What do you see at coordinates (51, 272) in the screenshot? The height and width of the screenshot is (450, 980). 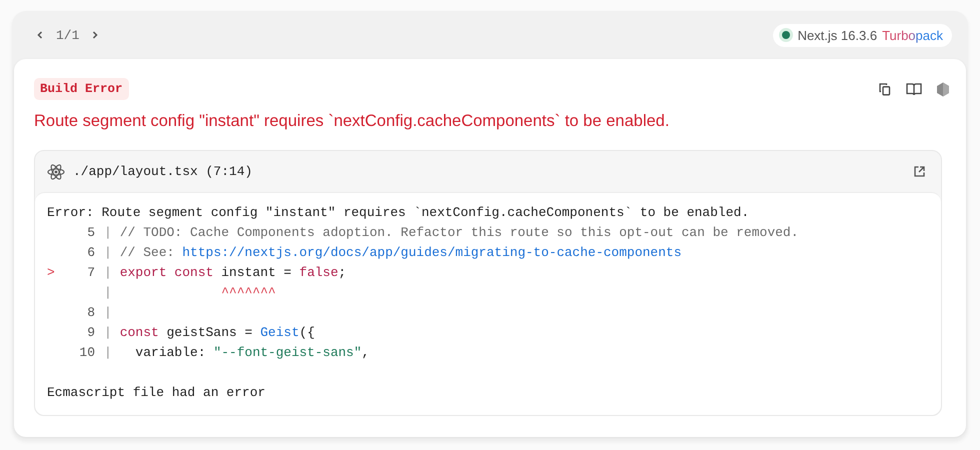 I see `error-line-marker: >` at bounding box center [51, 272].